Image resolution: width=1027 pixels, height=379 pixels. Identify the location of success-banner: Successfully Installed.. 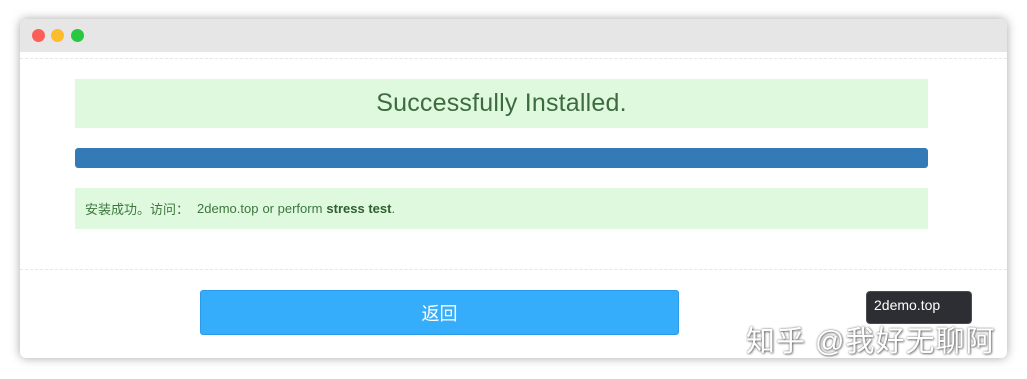
(501, 103).